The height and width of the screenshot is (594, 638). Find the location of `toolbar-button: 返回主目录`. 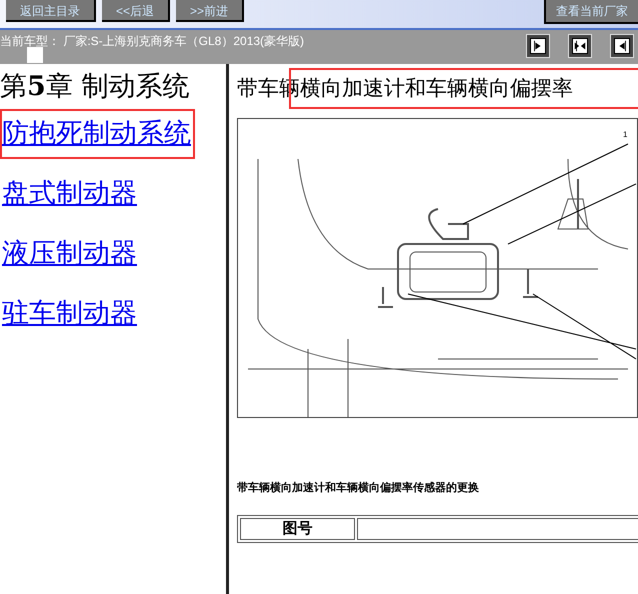

toolbar-button: 返回主目录 is located at coordinates (51, 11).